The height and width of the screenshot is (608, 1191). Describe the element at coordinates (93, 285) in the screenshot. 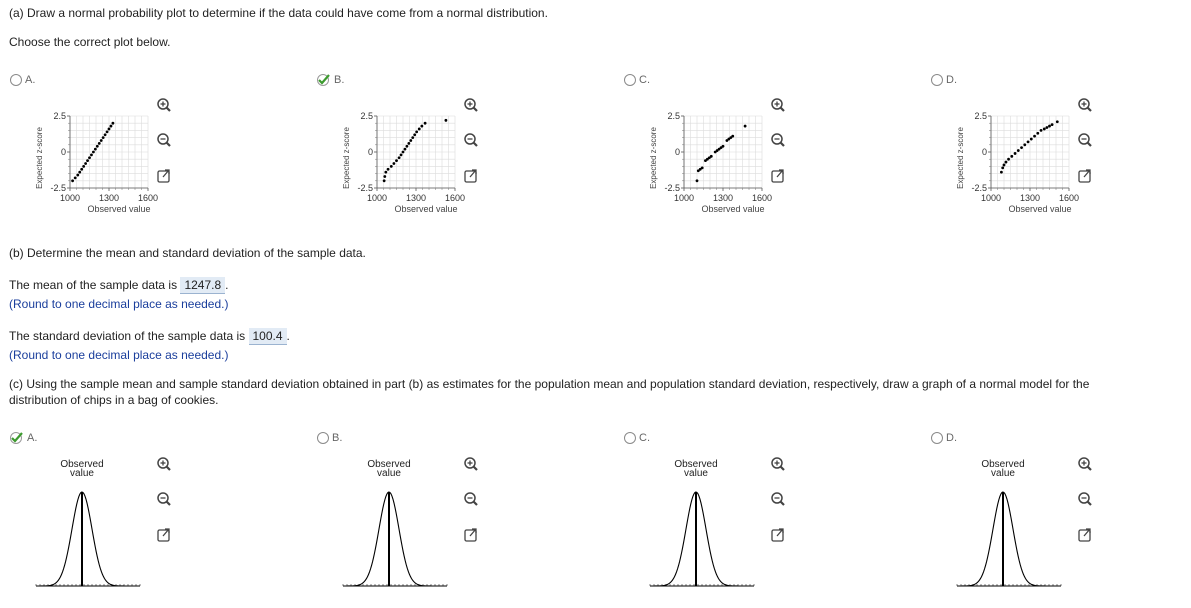

I see `mean-label: The mean of the sample data is` at that location.